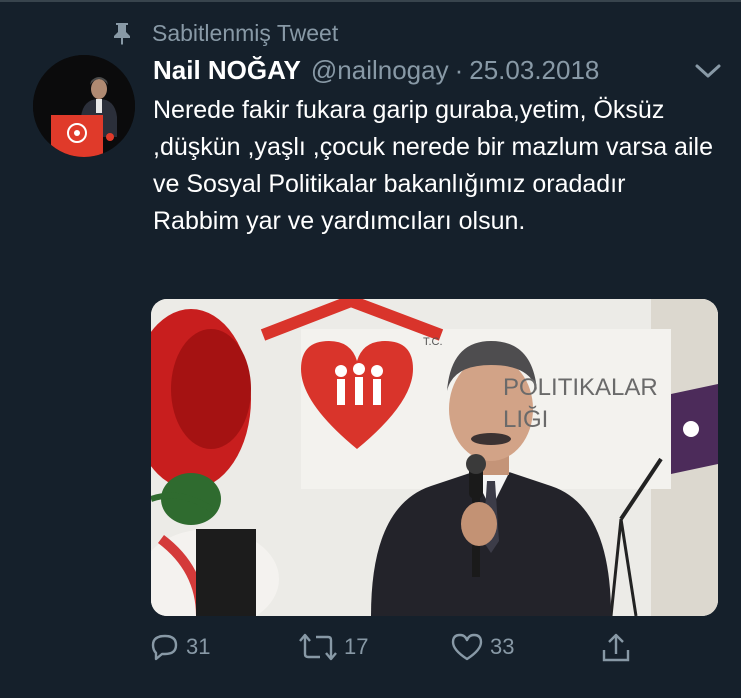  Describe the element at coordinates (616, 647) in the screenshot. I see `share-icon` at that location.